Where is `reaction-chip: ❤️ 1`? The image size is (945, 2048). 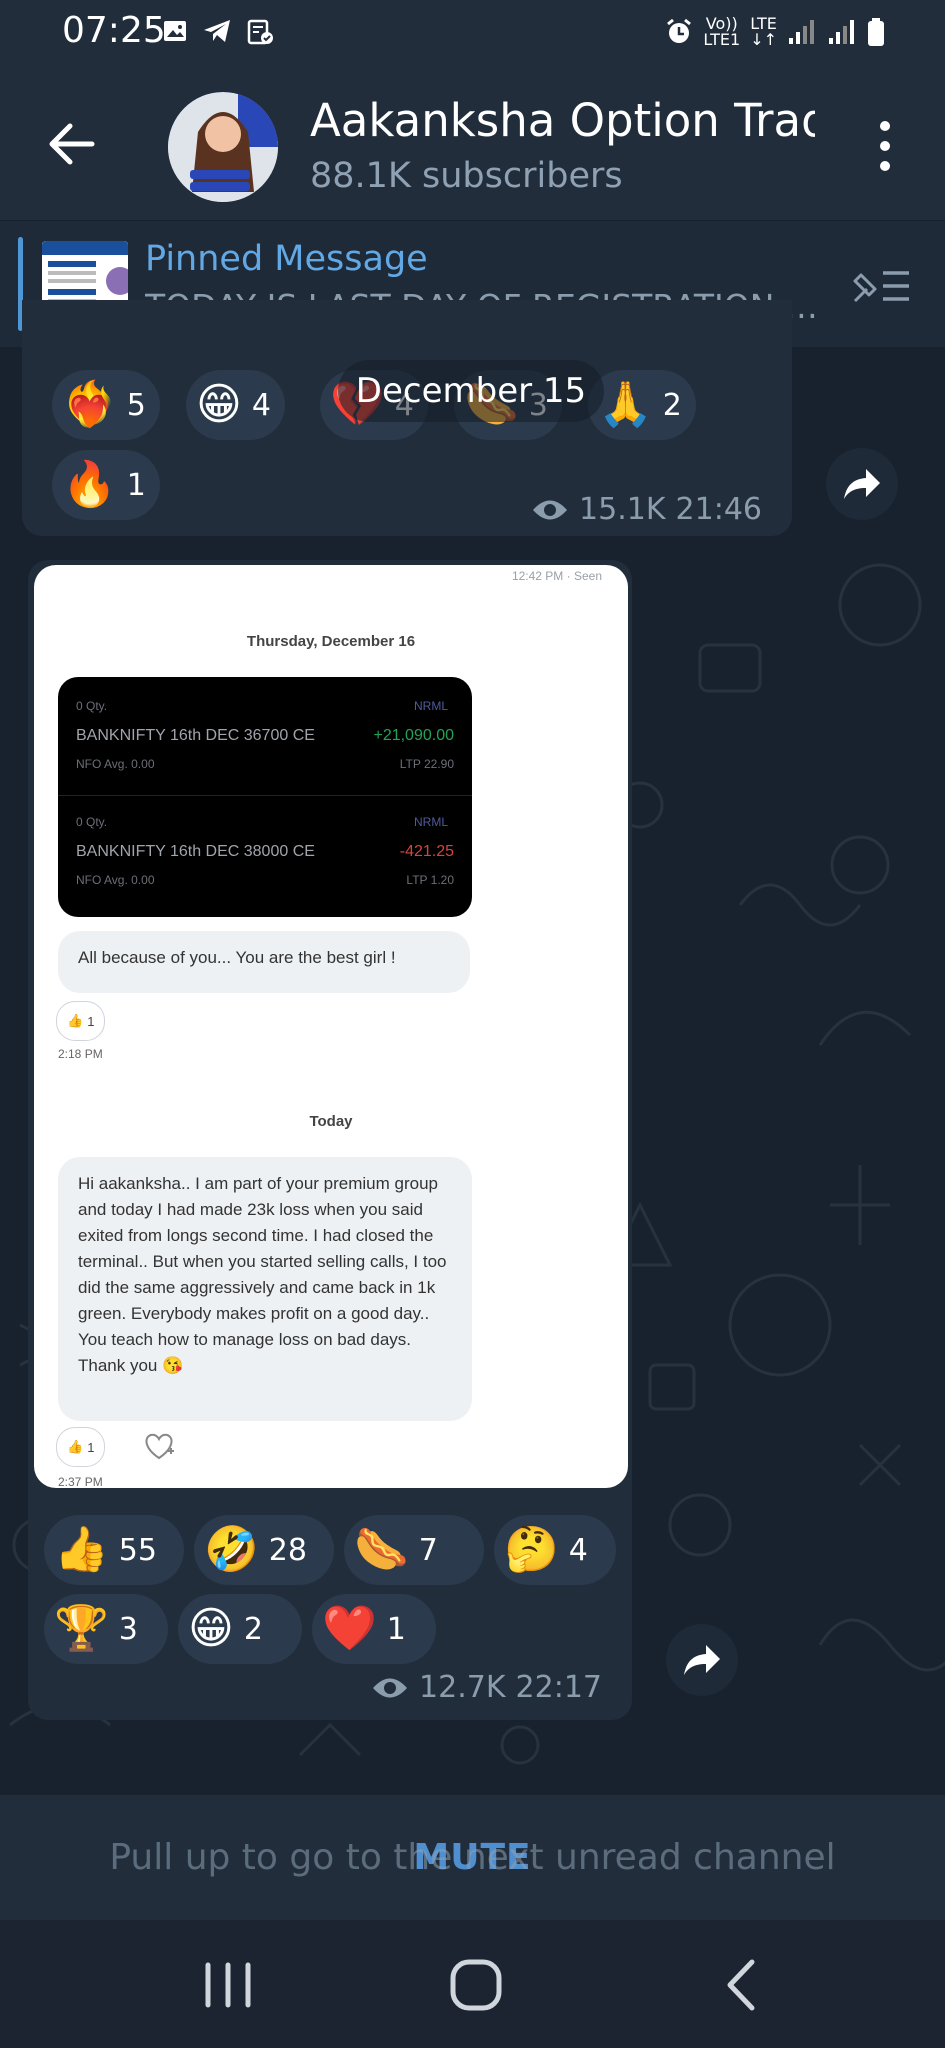
reaction-chip: ❤️ 1 is located at coordinates (374, 1629).